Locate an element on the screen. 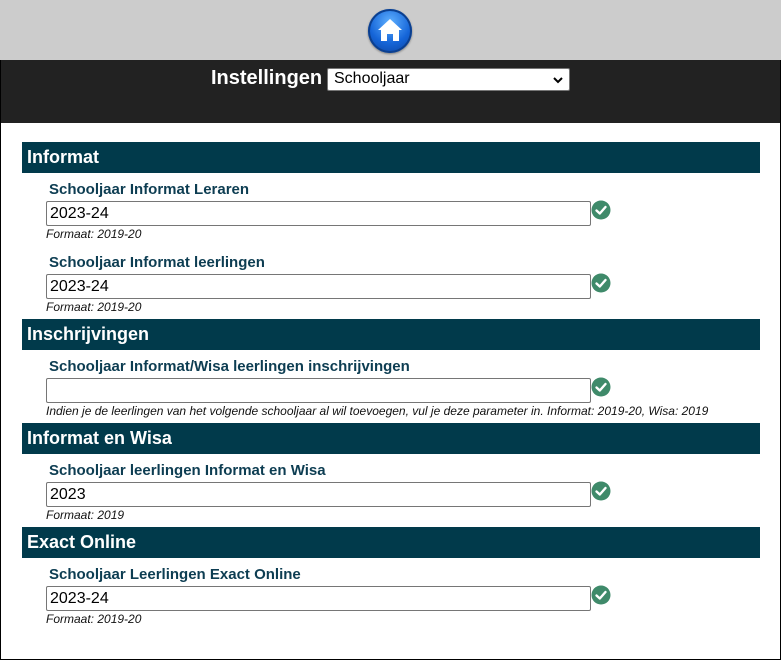  select-value: Schooljaar is located at coordinates (372, 78).